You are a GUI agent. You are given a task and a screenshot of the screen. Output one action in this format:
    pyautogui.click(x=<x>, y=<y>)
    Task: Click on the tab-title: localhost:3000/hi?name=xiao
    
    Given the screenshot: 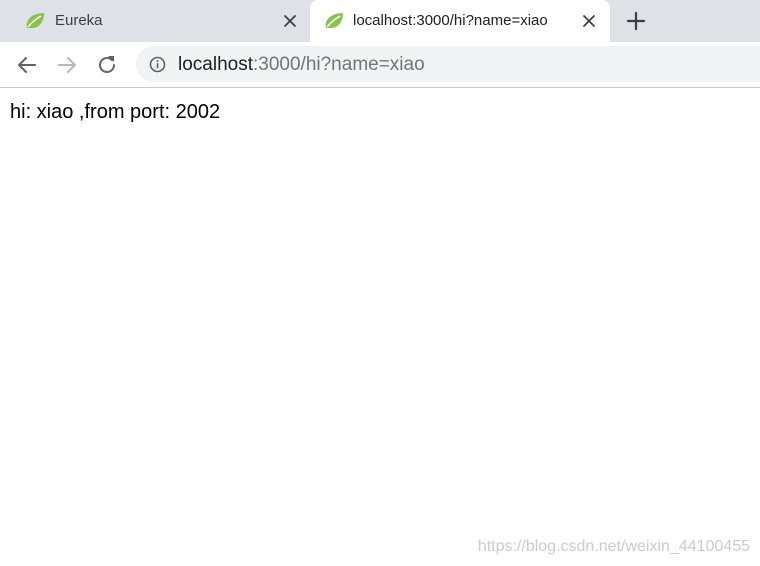 What is the action you would take?
    pyautogui.click(x=450, y=20)
    